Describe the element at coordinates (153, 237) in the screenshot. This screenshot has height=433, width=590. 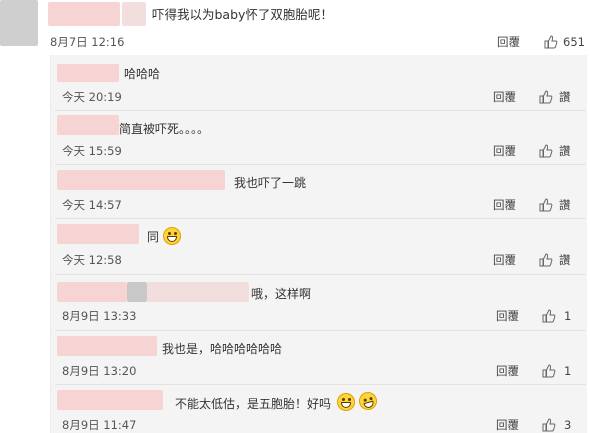
I see `reply-text: 同` at that location.